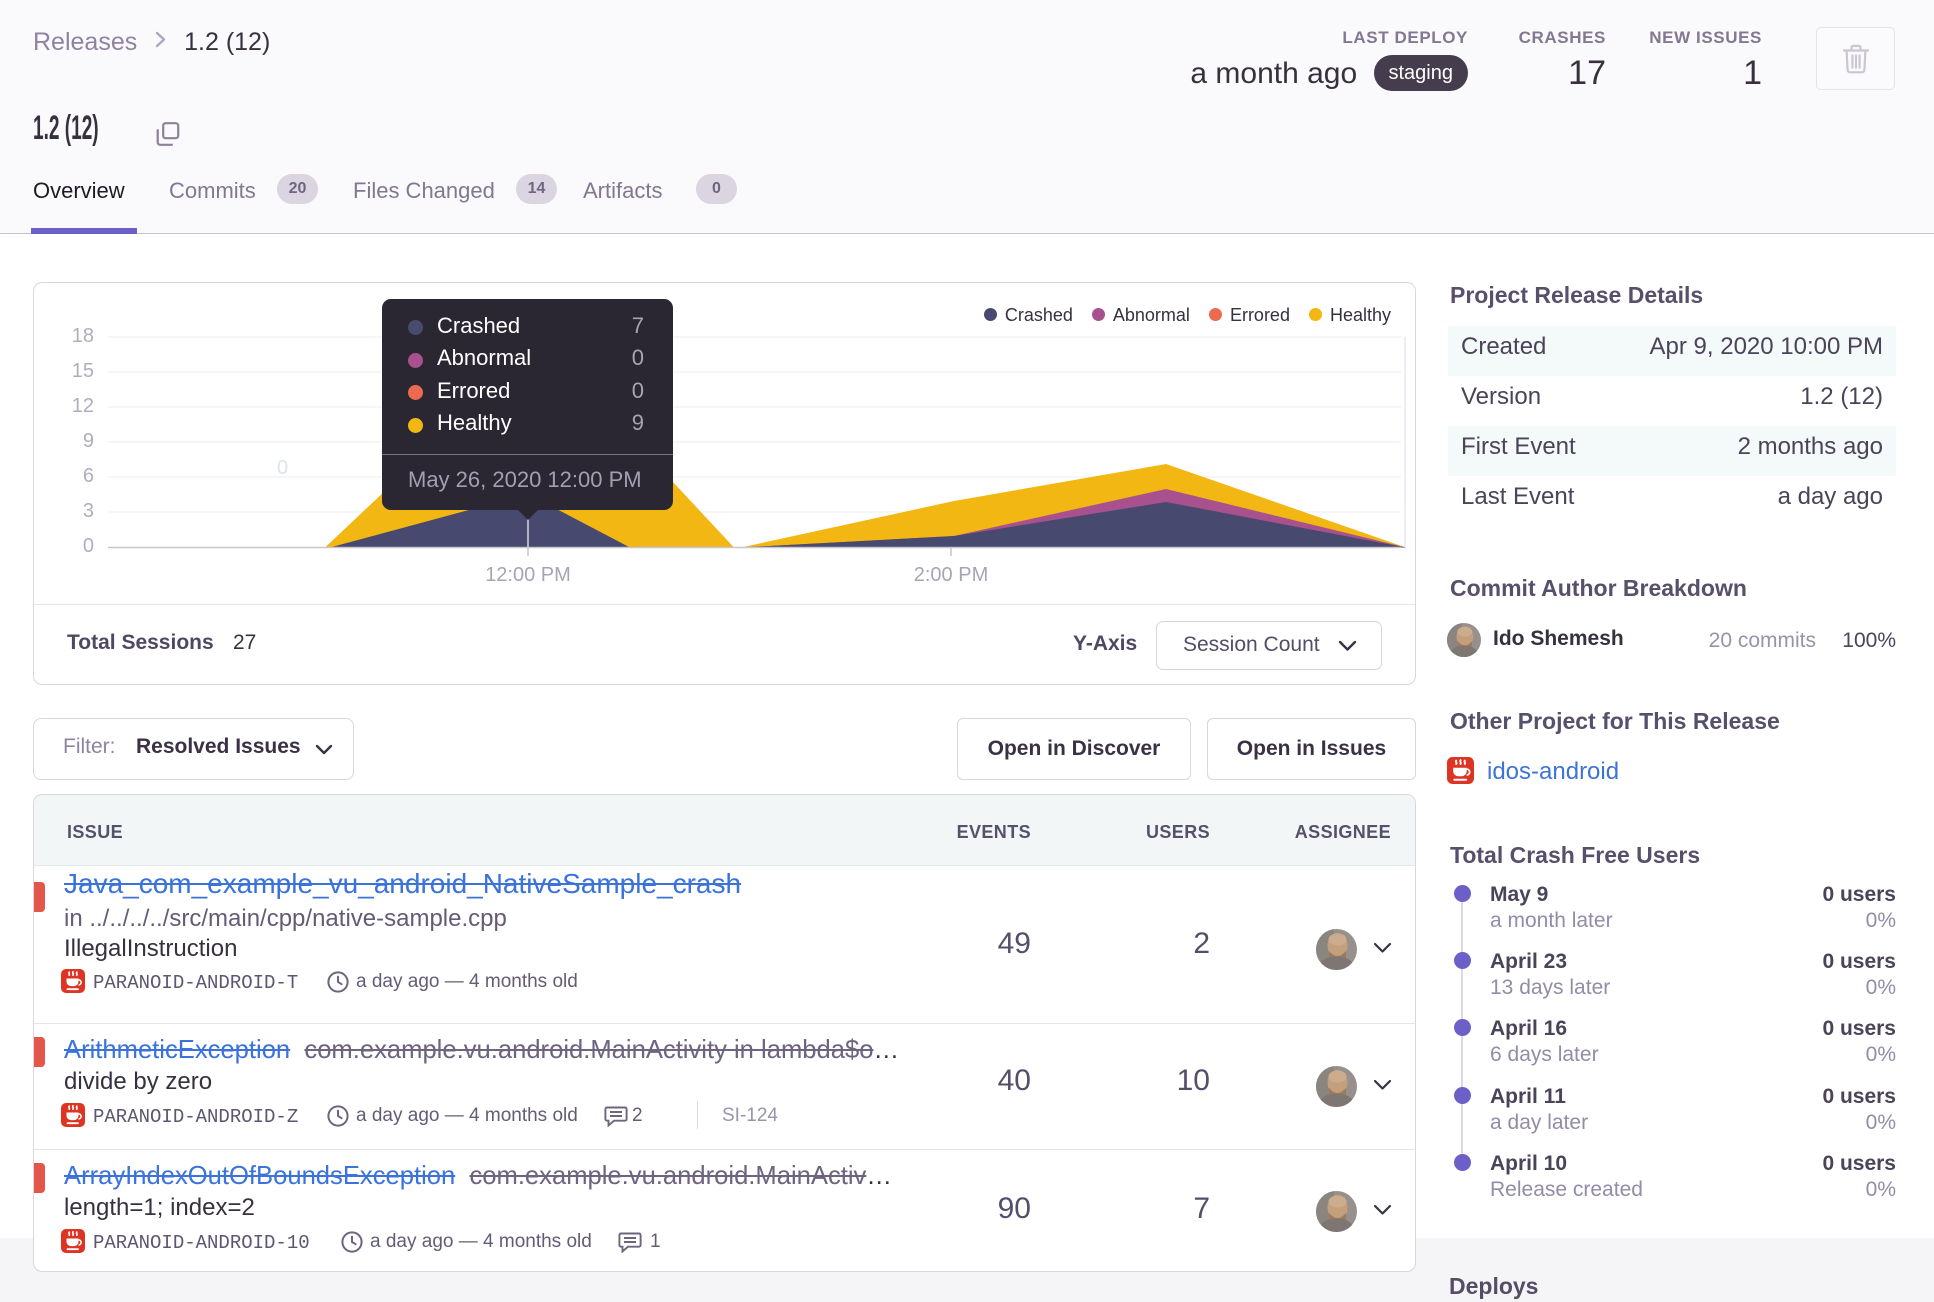 This screenshot has height=1302, width=1934. What do you see at coordinates (83, 336) in the screenshot?
I see `svg-text: 18` at bounding box center [83, 336].